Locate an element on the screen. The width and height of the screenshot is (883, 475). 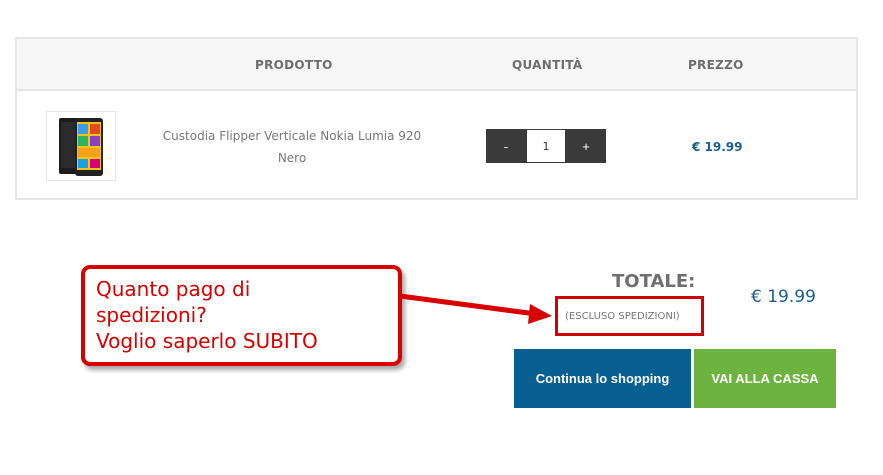
decrement-button: - is located at coordinates (506, 146).